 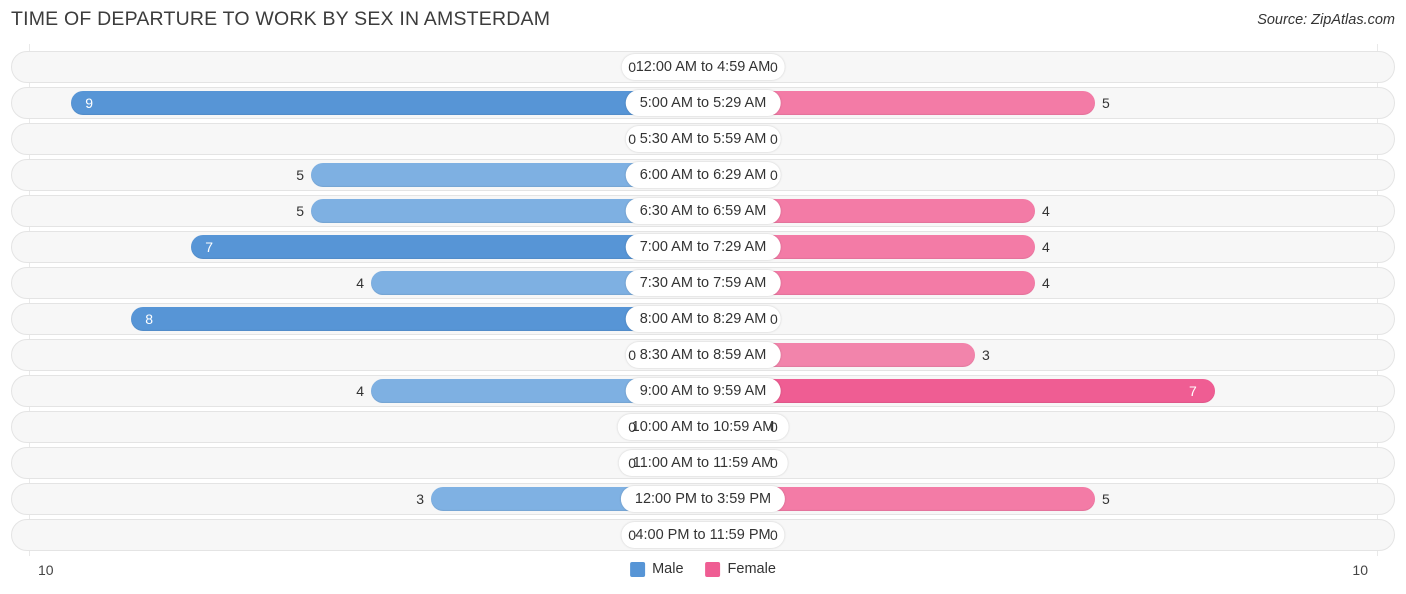 I want to click on category-label: 11:00 AM to 11:59 AM, so click(x=703, y=463).